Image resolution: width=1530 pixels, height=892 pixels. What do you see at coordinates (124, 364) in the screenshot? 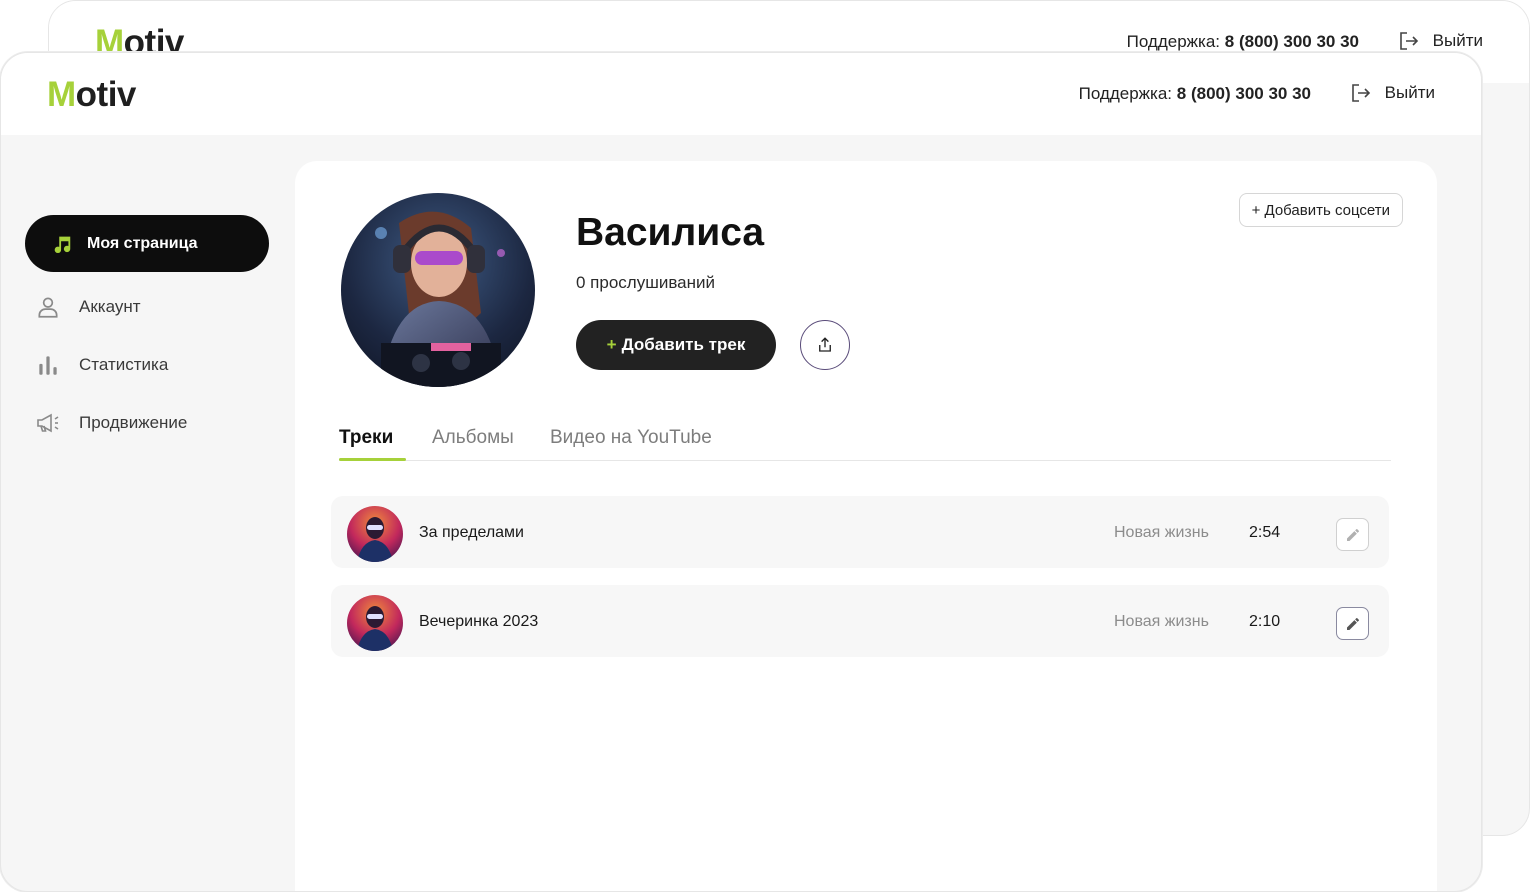
I see `sidebar-item-label: Статистика` at bounding box center [124, 364].